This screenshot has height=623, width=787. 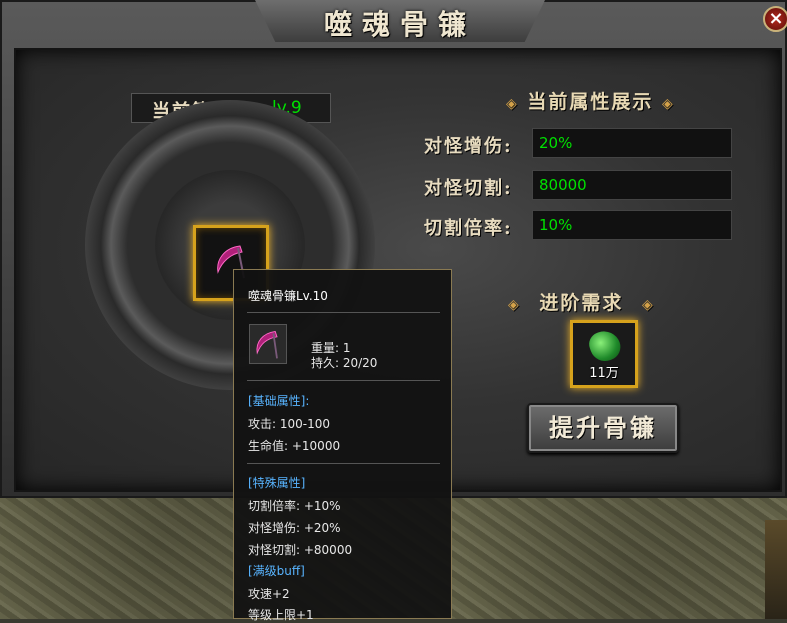 What do you see at coordinates (604, 373) in the screenshot?
I see `requirement-quantity: 11万` at bounding box center [604, 373].